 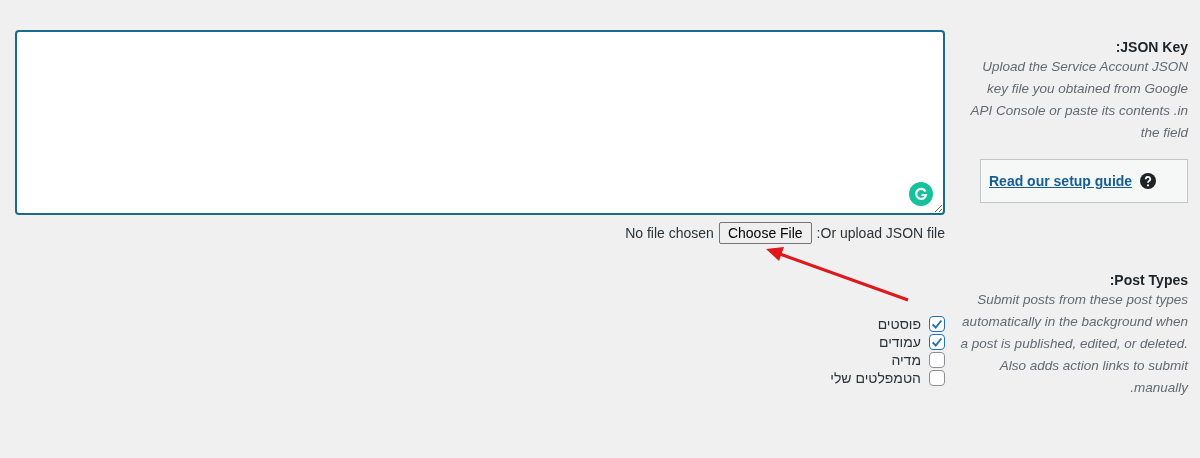 What do you see at coordinates (880, 233) in the screenshot?
I see `upload-label: :Or upload JSON file` at bounding box center [880, 233].